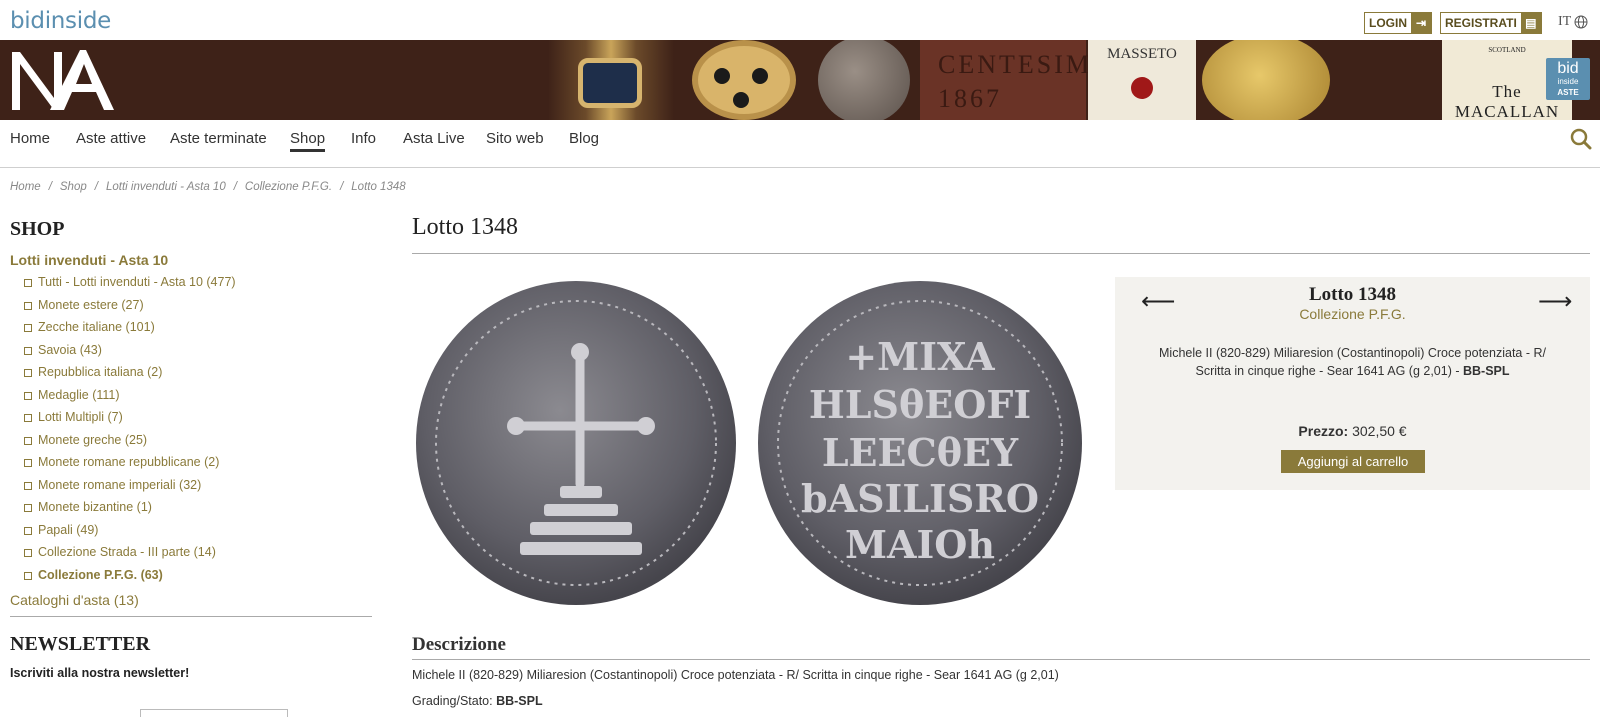 This screenshot has width=1600, height=717. Describe the element at coordinates (1581, 22) in the screenshot. I see `globe-icon` at that location.